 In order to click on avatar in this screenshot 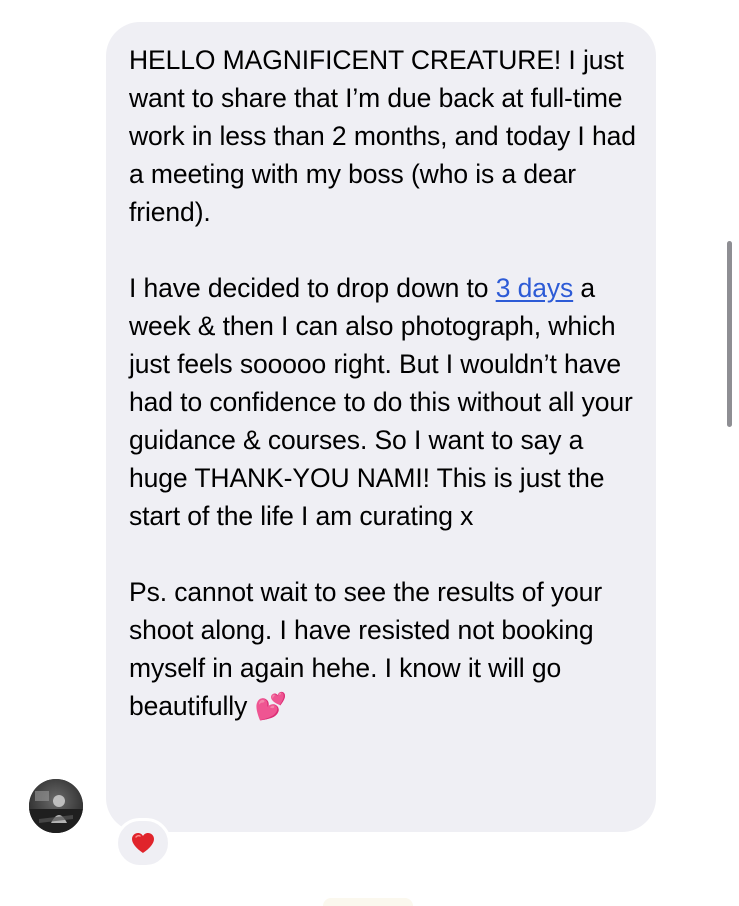, I will do `click(56, 806)`.